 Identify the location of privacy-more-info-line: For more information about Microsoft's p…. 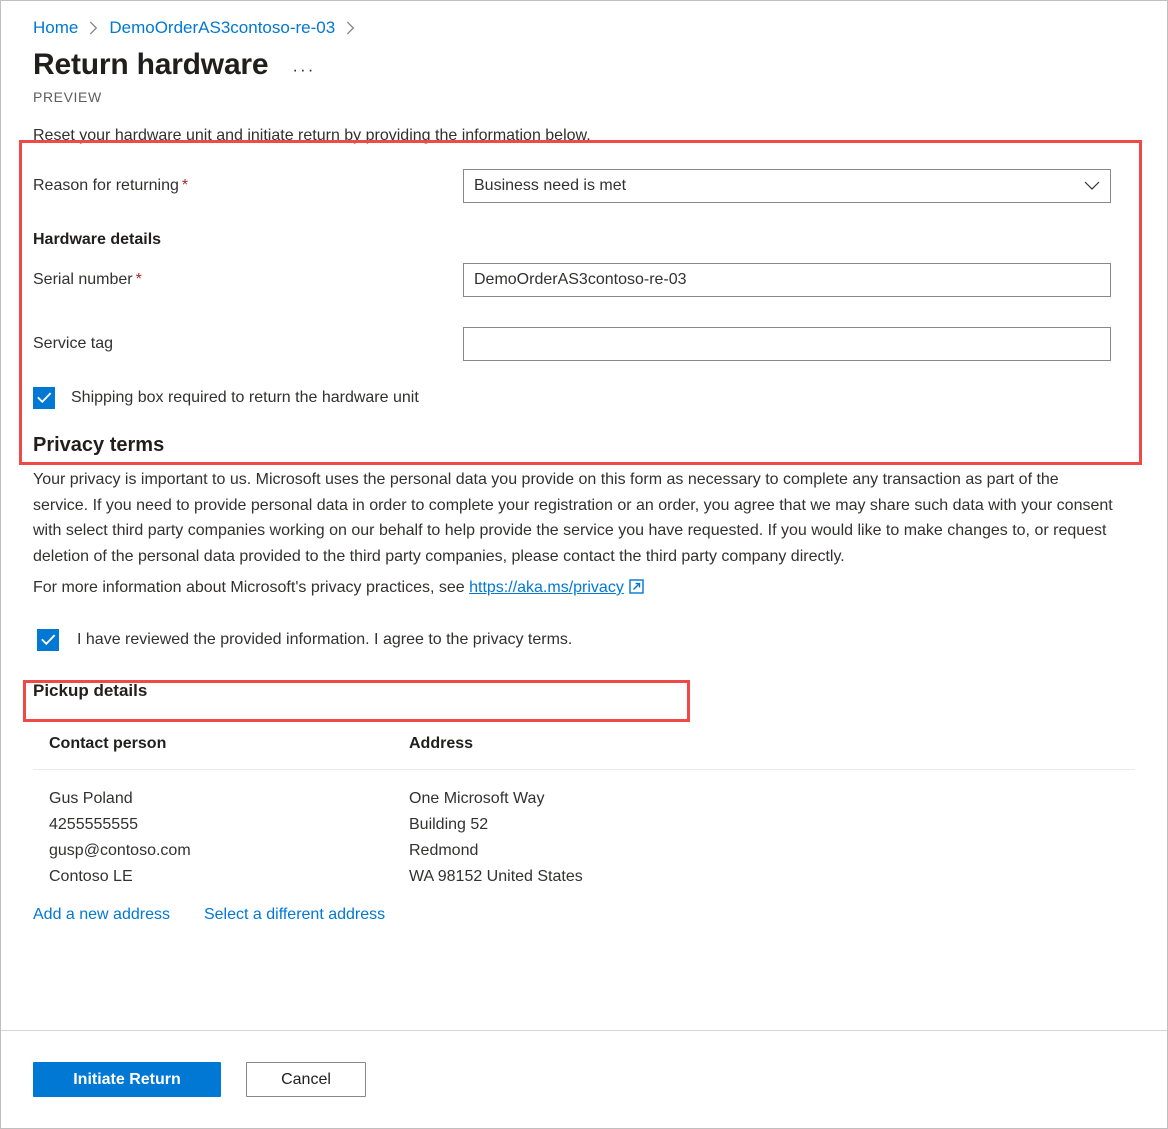
(584, 589).